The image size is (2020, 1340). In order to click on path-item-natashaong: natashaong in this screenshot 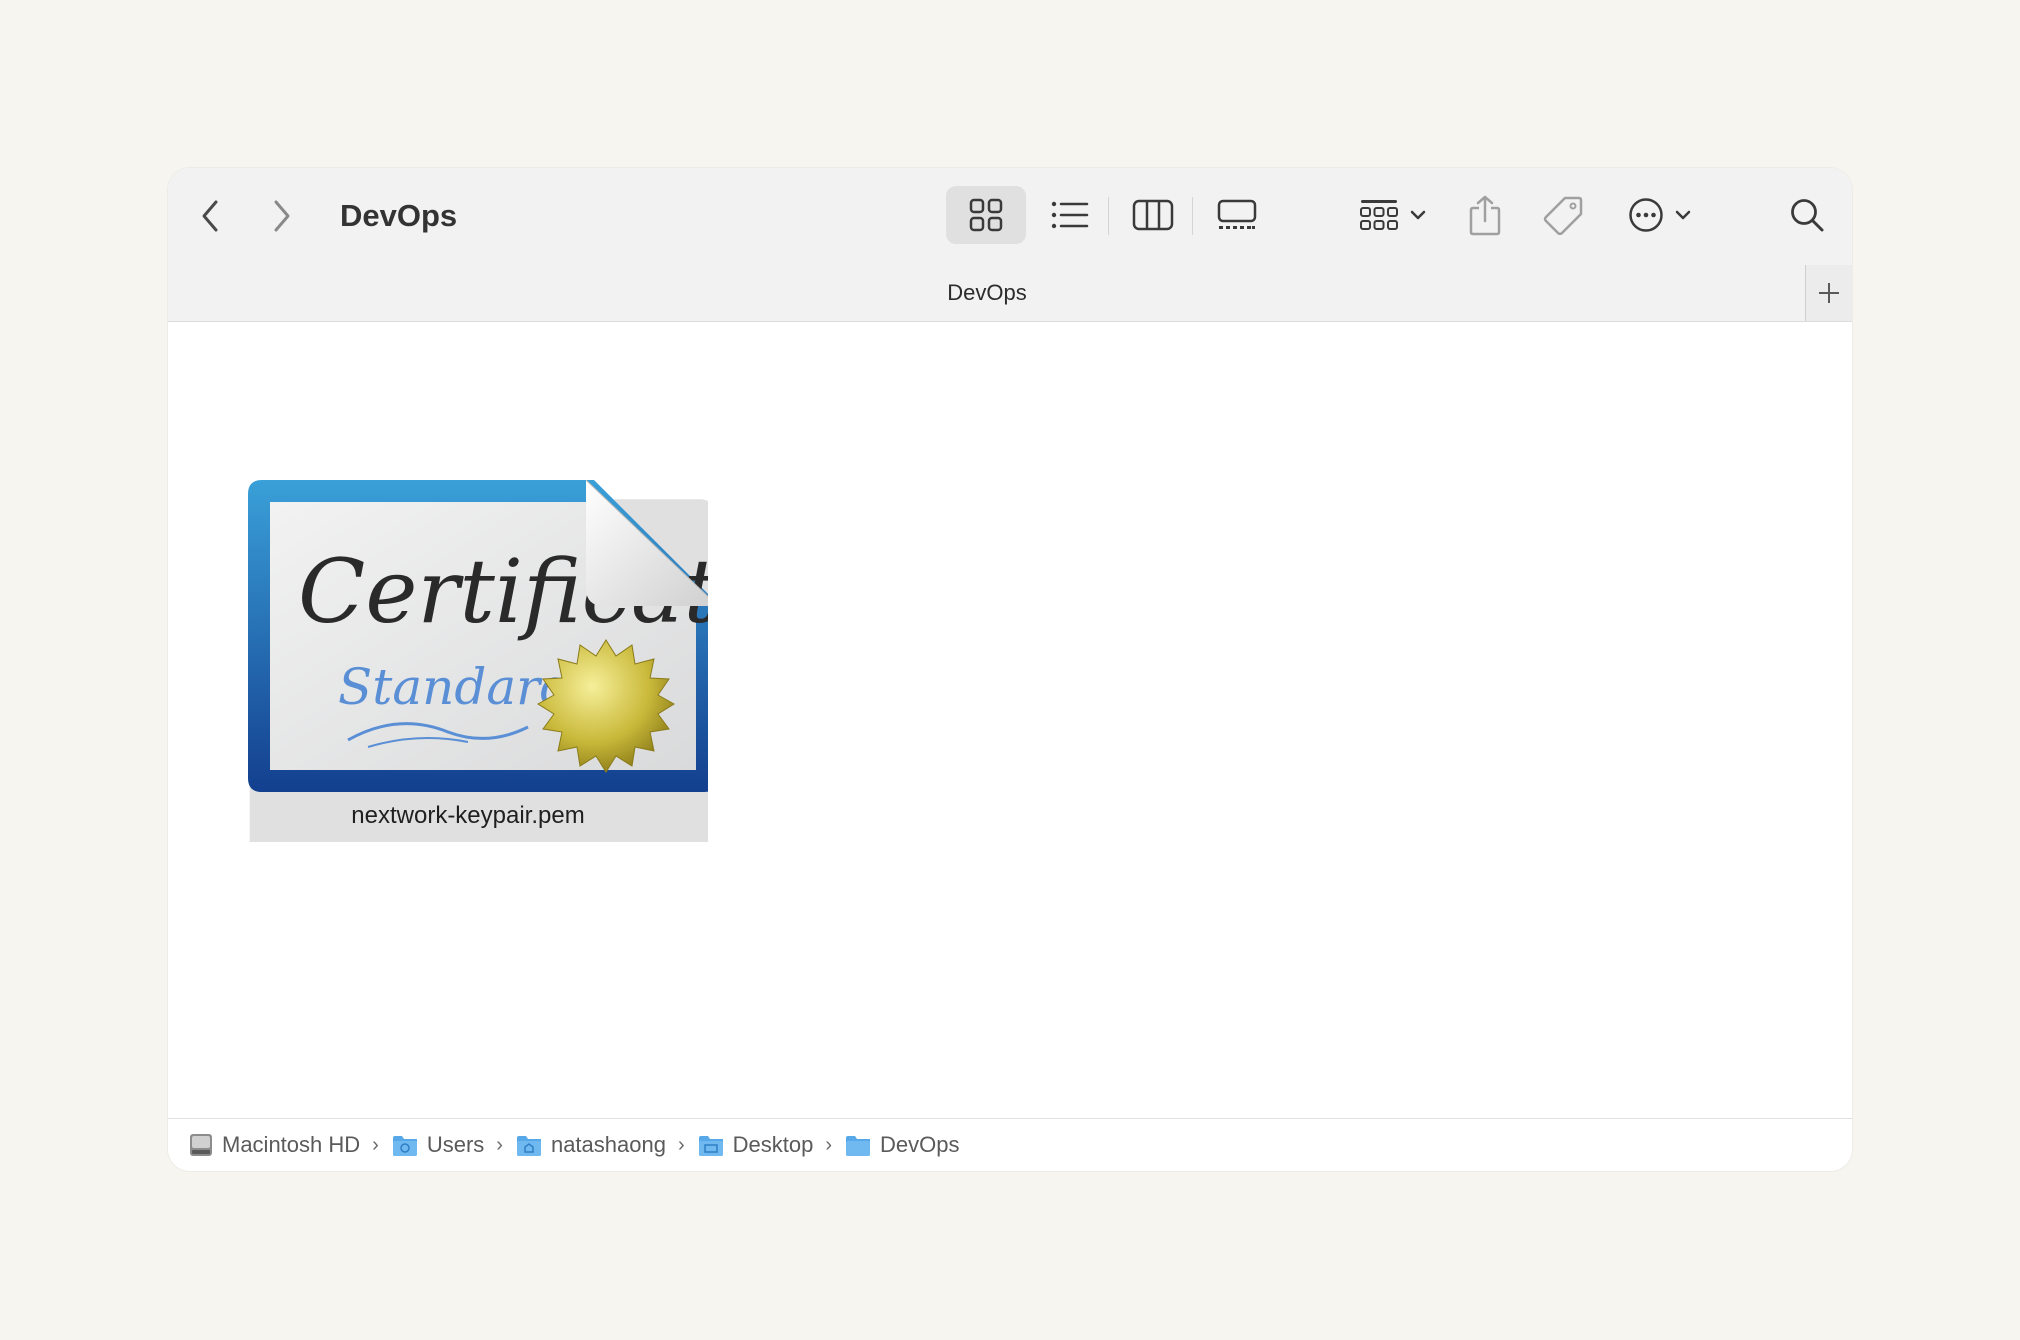, I will do `click(590, 1145)`.